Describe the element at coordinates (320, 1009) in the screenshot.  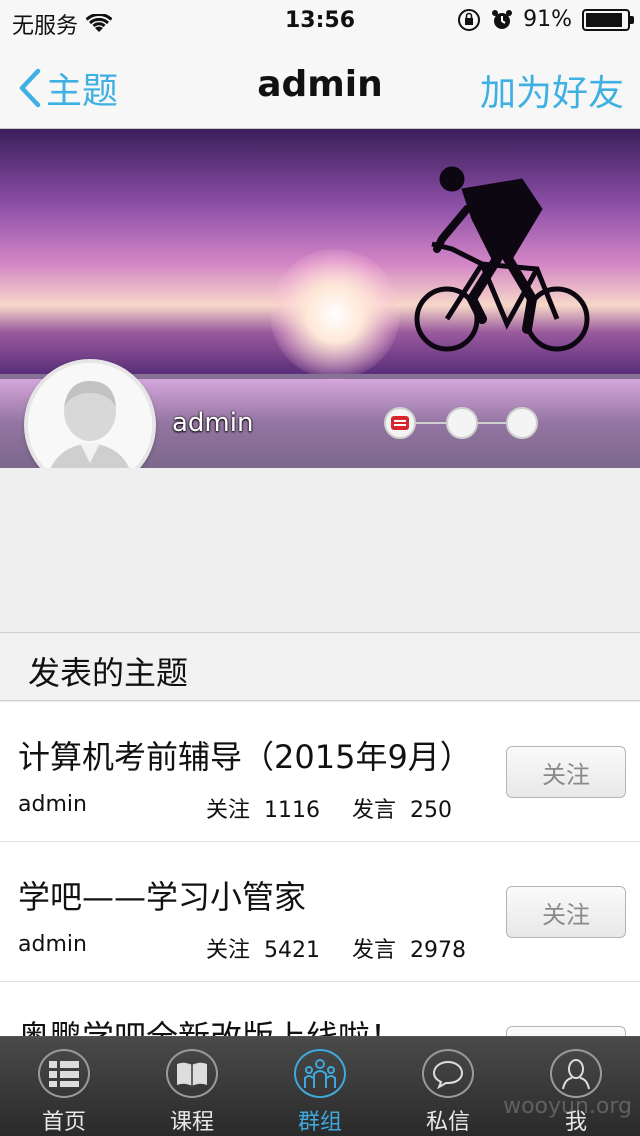
I see `topic-row: 奥鹏学吧全新改版上线啦！` at that location.